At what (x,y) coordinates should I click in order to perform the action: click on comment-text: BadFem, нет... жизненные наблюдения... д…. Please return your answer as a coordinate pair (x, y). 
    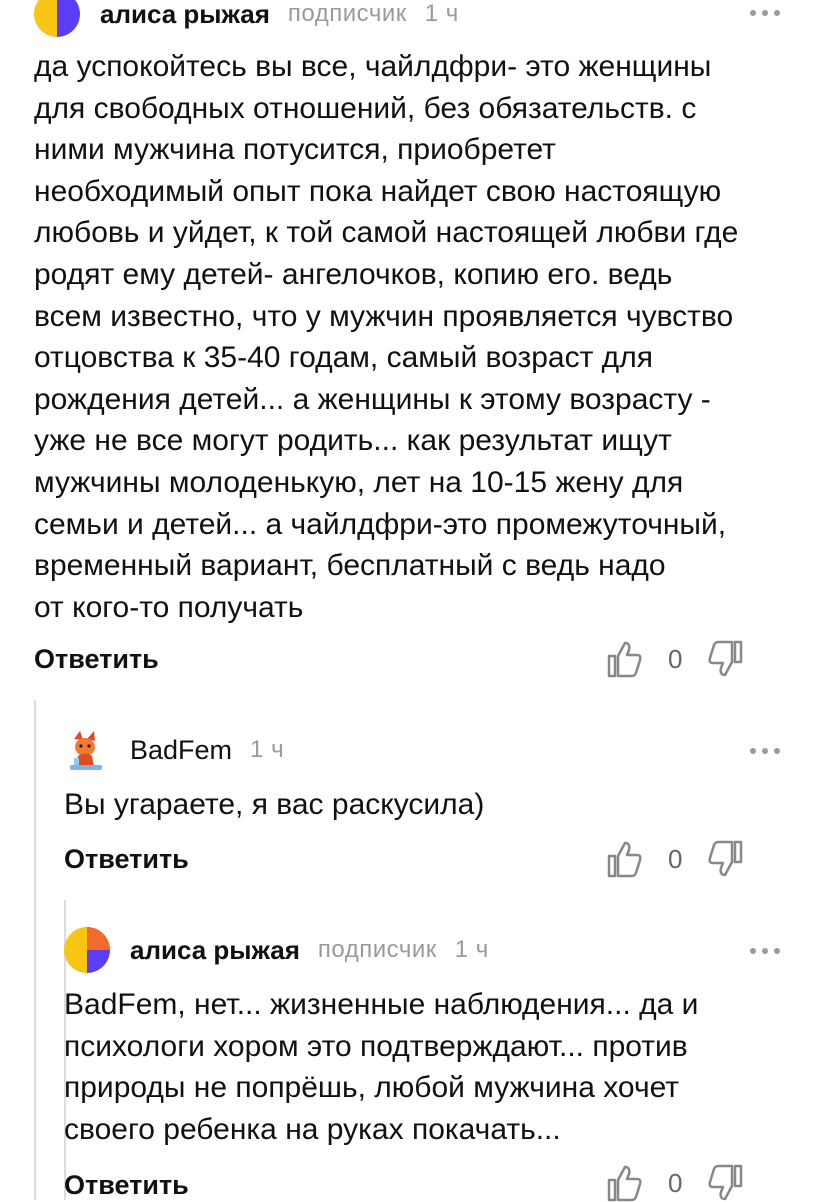
    Looking at the image, I should click on (381, 1067).